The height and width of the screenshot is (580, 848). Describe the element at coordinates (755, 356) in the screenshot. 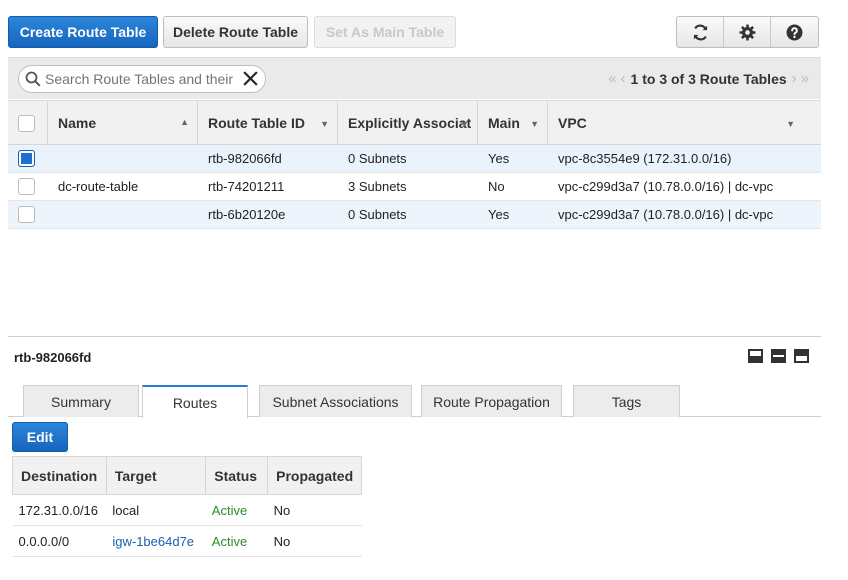

I see `layout-bottom-icon` at that location.